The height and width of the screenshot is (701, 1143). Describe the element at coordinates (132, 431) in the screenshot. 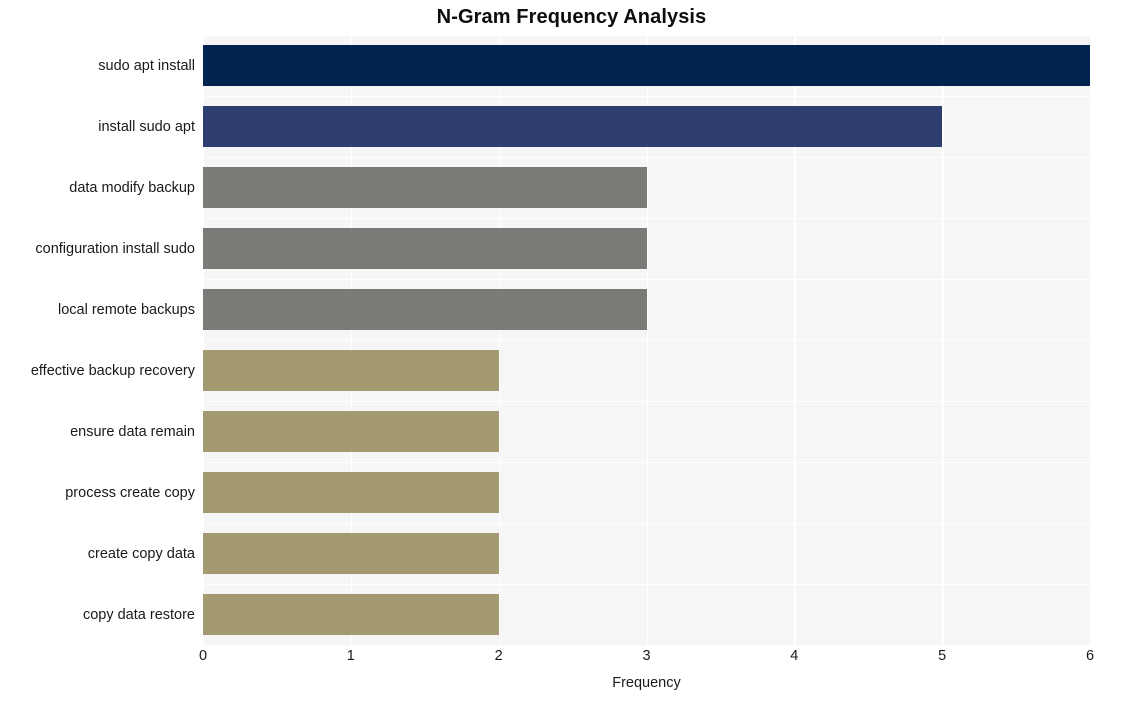

I see `y-axis-tick-label: ensure data remain` at that location.